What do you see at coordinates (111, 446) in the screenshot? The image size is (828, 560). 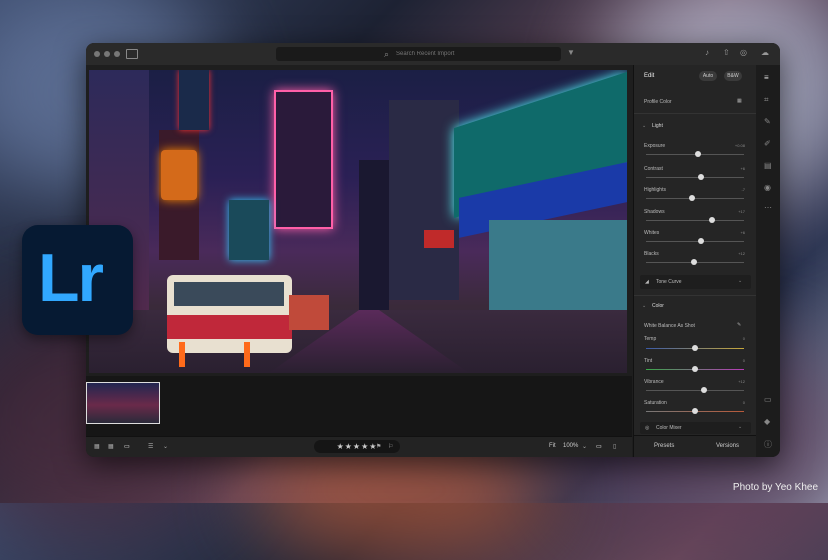 I see `square-grid-icon: ▦` at bounding box center [111, 446].